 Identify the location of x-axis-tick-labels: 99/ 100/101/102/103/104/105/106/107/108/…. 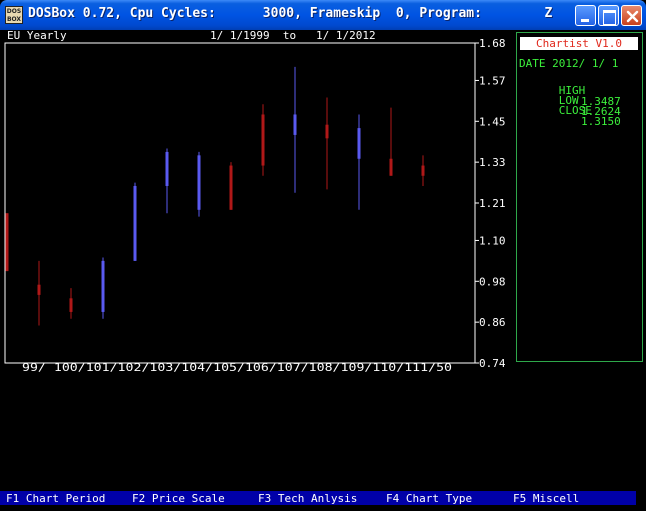
(237, 367).